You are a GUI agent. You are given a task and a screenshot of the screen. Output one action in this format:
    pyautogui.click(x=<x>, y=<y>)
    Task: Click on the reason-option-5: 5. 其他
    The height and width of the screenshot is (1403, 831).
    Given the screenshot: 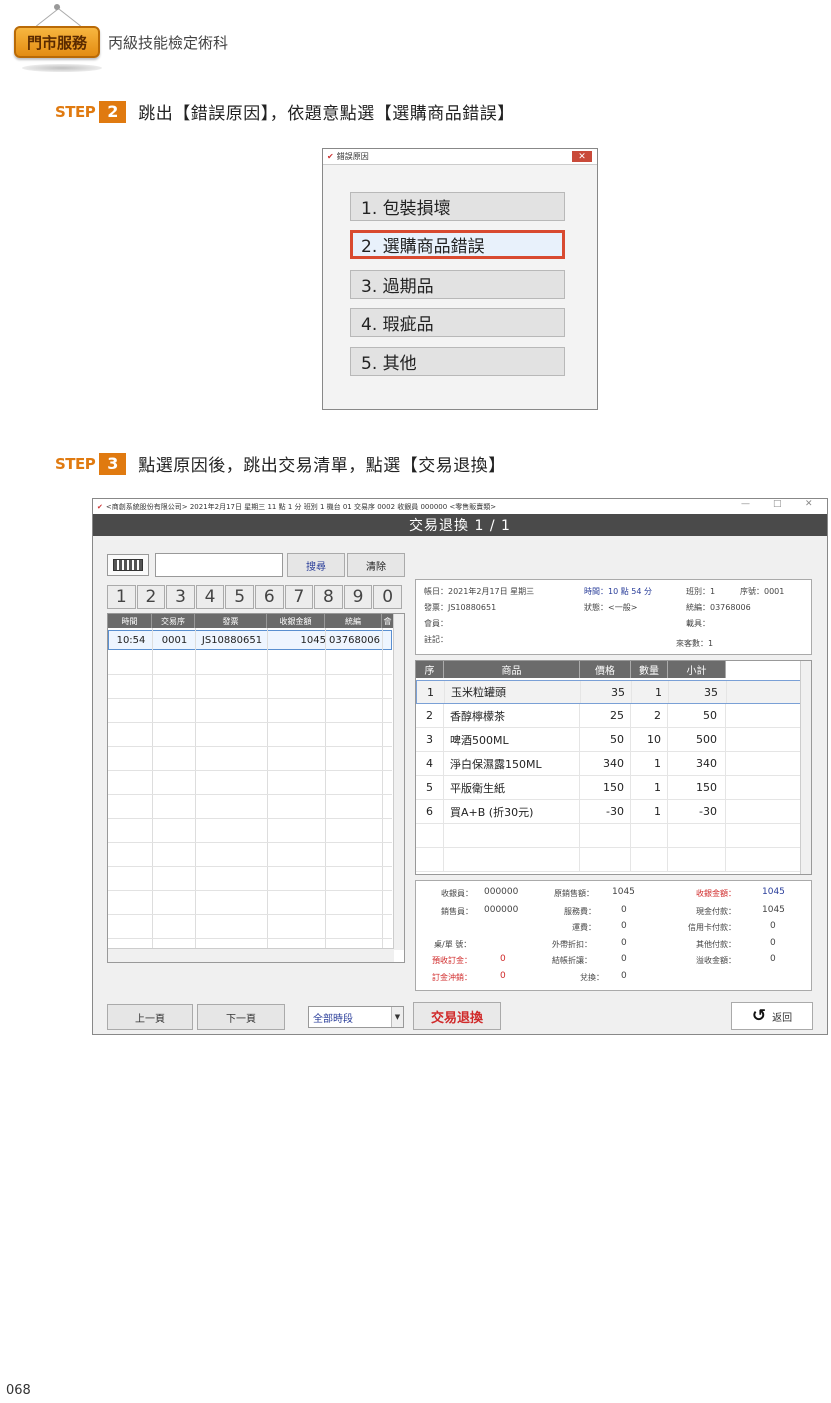 What is the action you would take?
    pyautogui.click(x=457, y=361)
    